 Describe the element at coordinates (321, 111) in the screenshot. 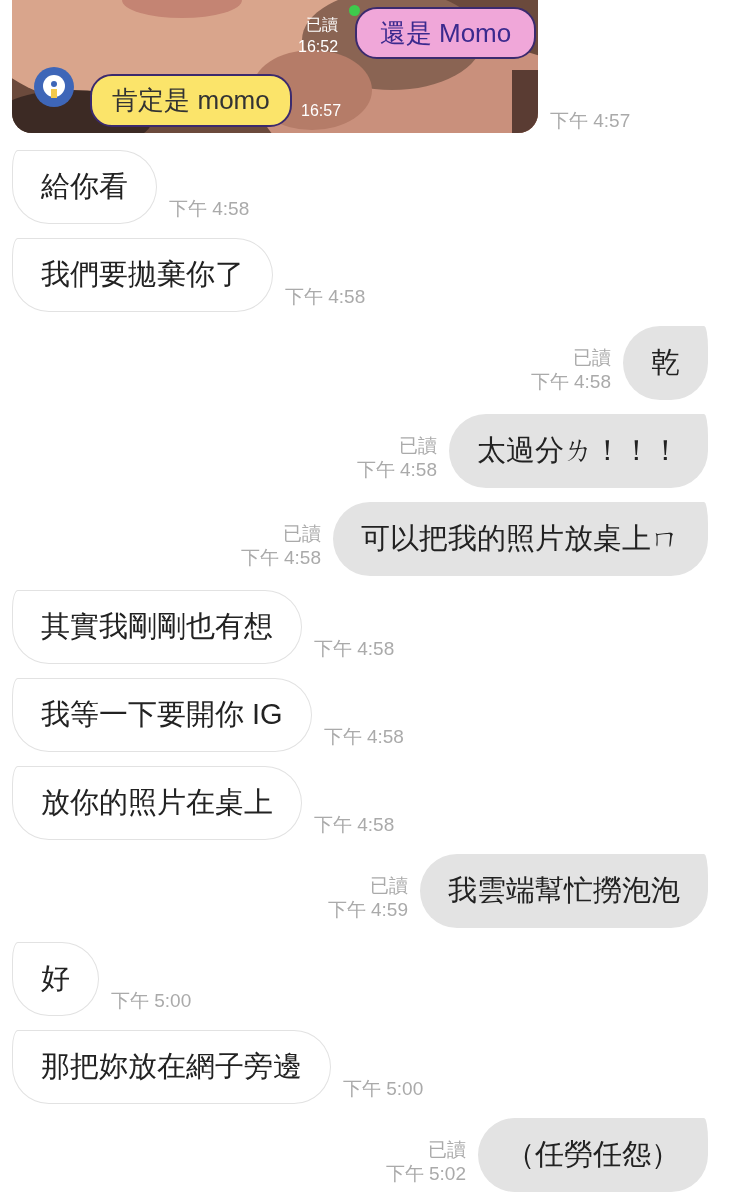

I see `message-time: 16:57` at that location.